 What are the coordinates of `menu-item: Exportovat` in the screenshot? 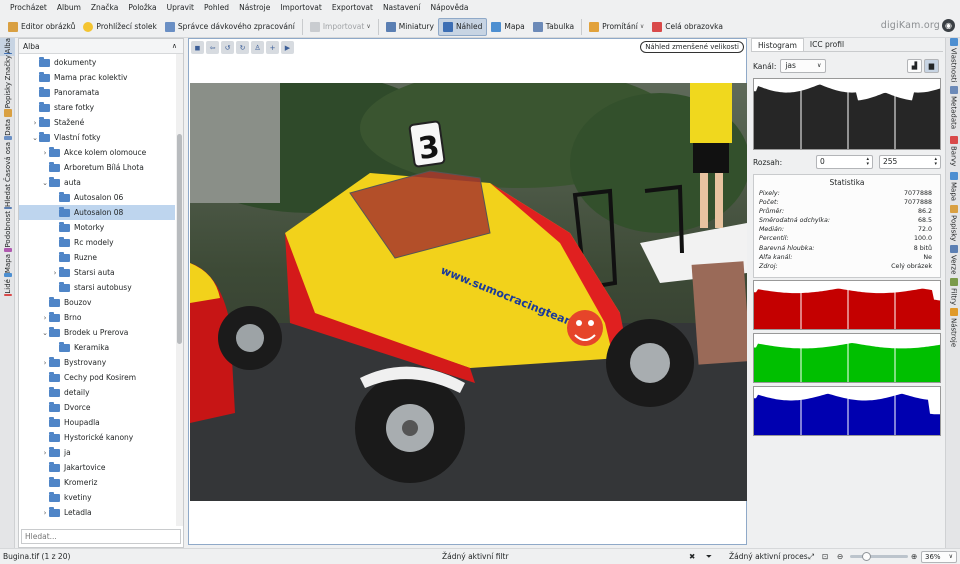 It's located at (352, 8).